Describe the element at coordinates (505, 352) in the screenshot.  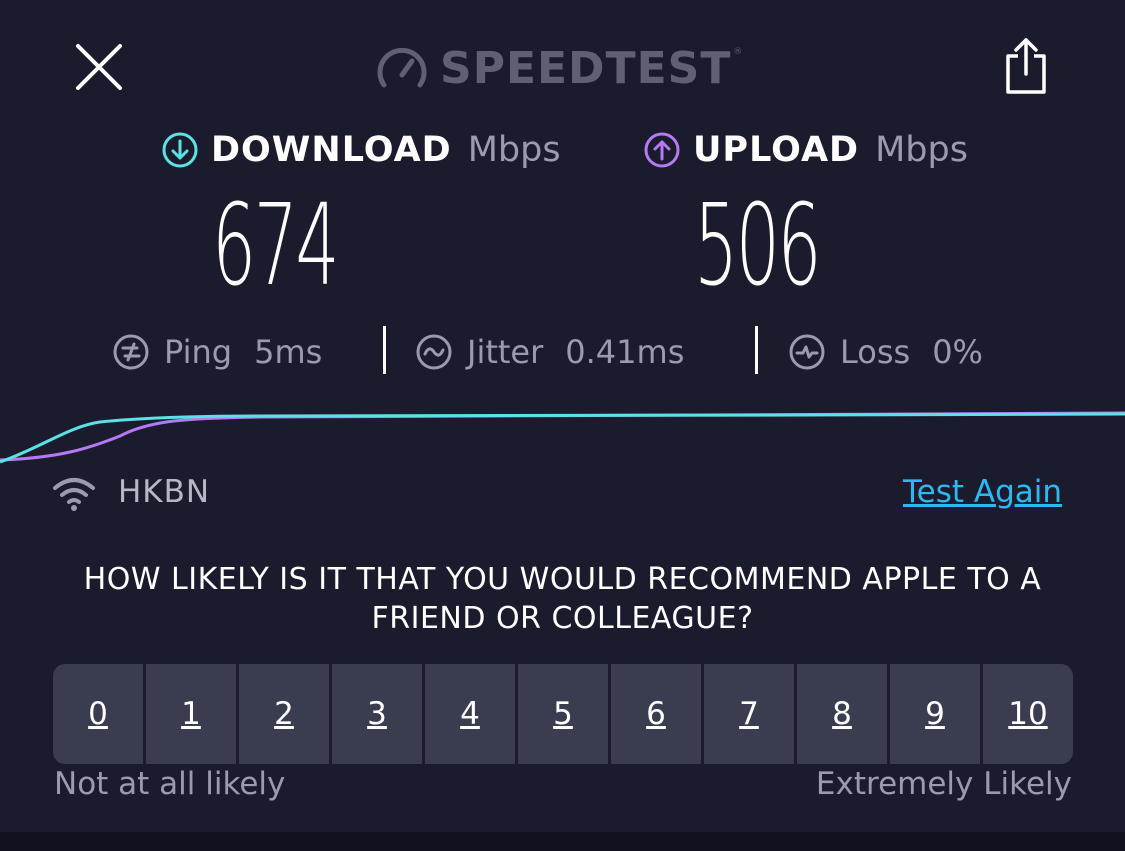
I see `jitter-label: Jitter` at that location.